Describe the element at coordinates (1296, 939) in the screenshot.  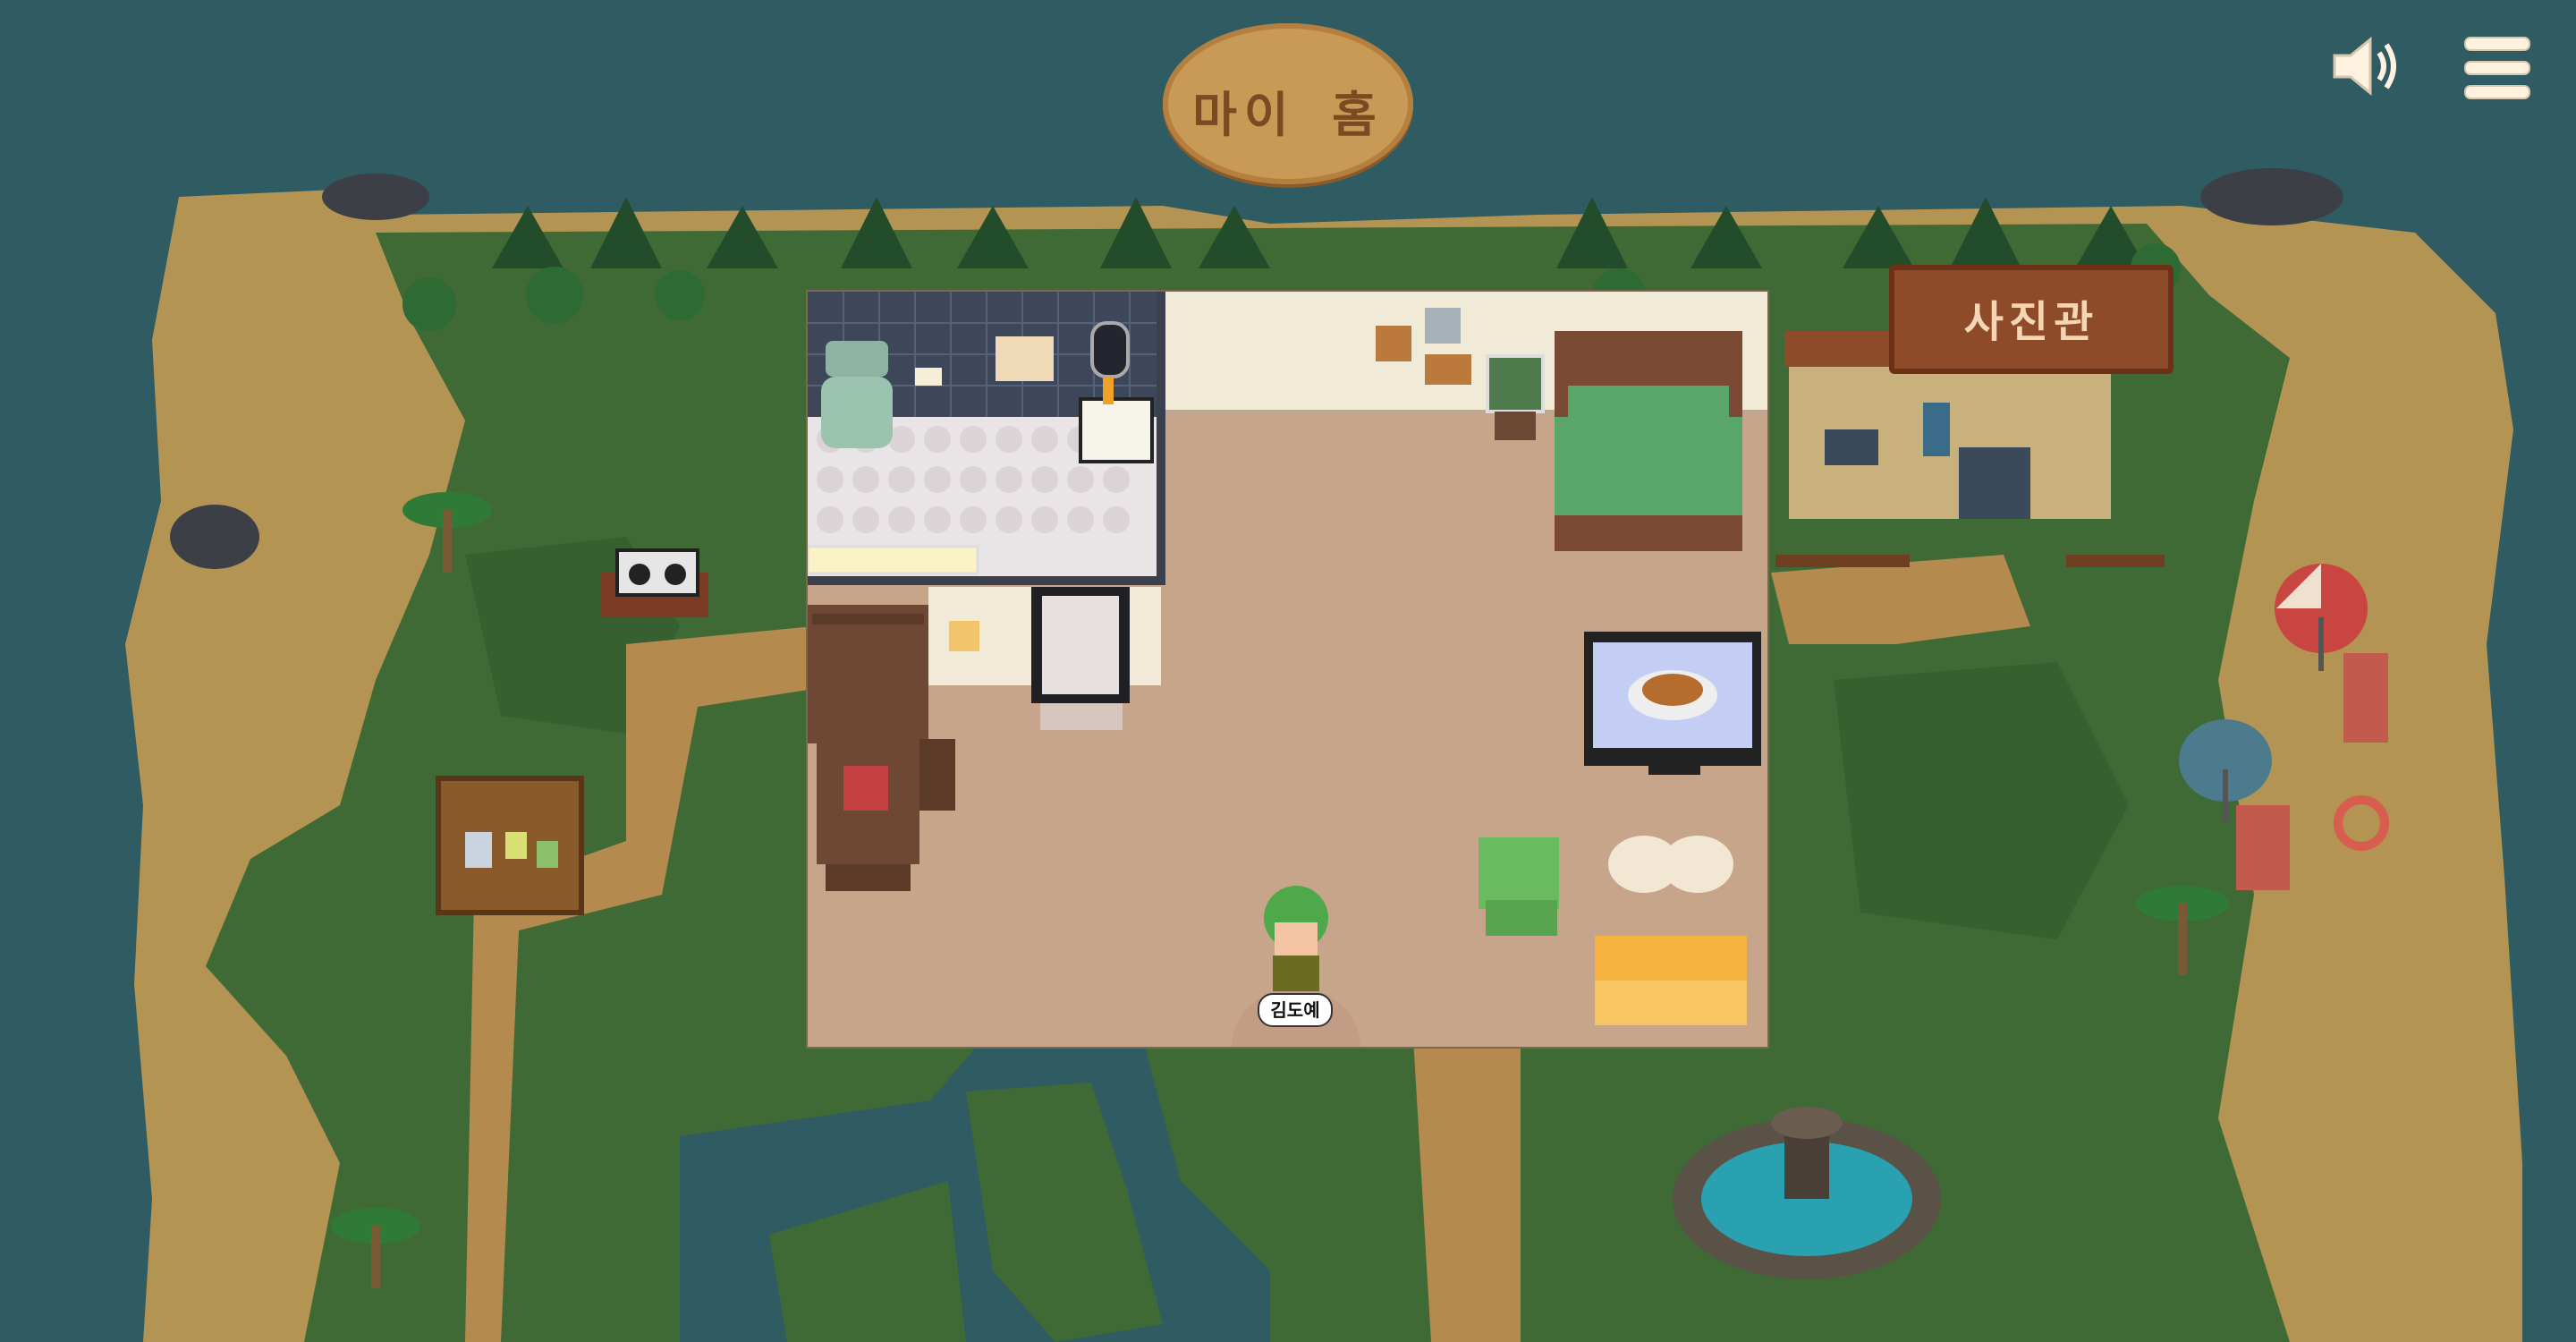
I see `player-character` at that location.